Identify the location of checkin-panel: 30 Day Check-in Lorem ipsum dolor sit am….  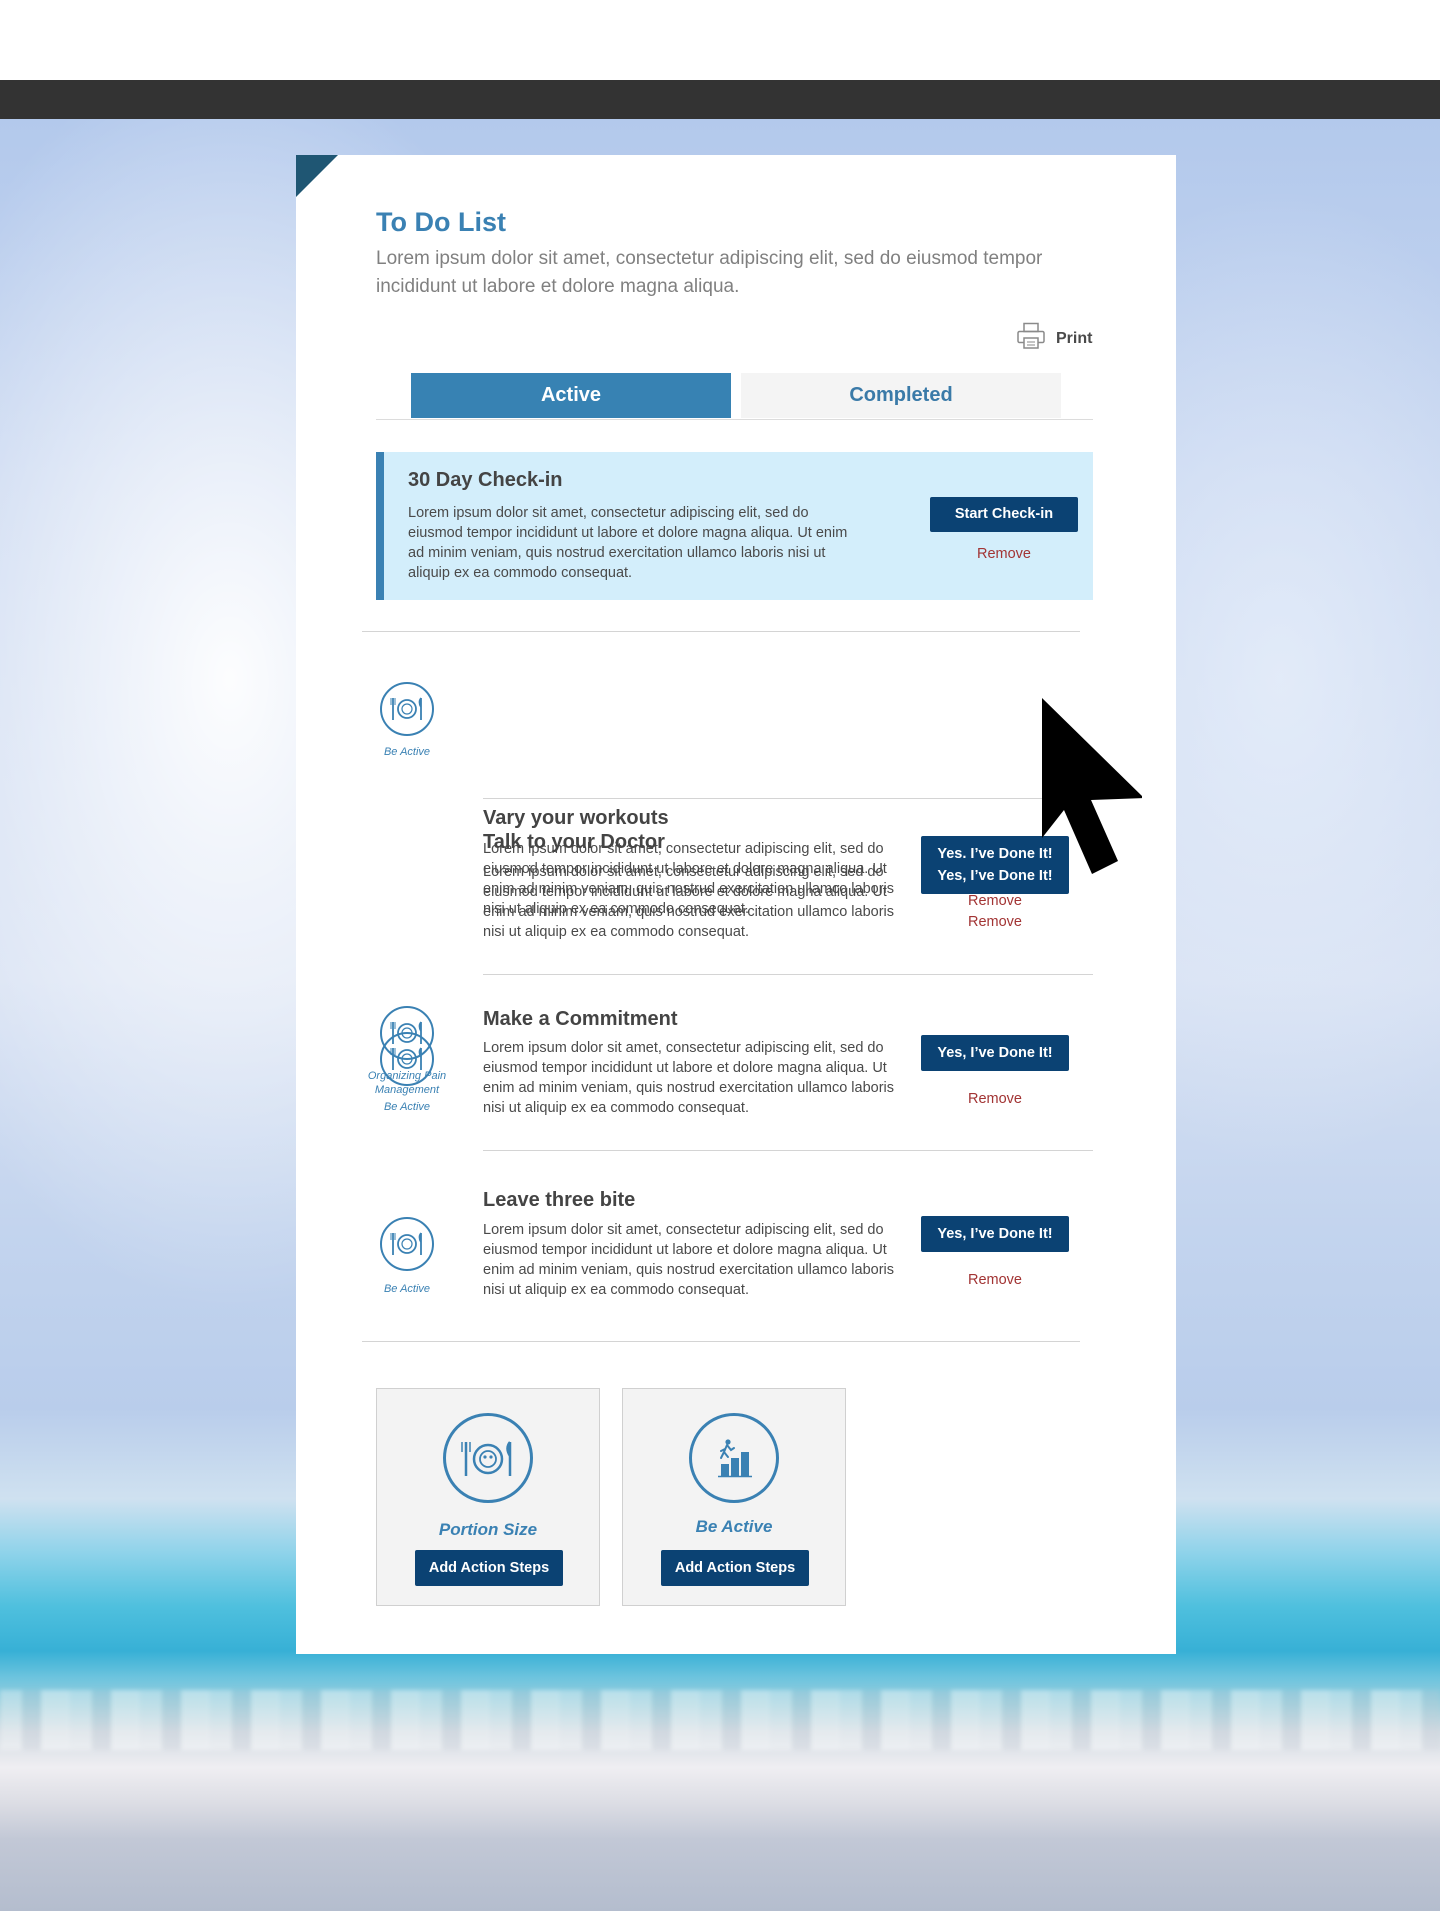
(734, 526).